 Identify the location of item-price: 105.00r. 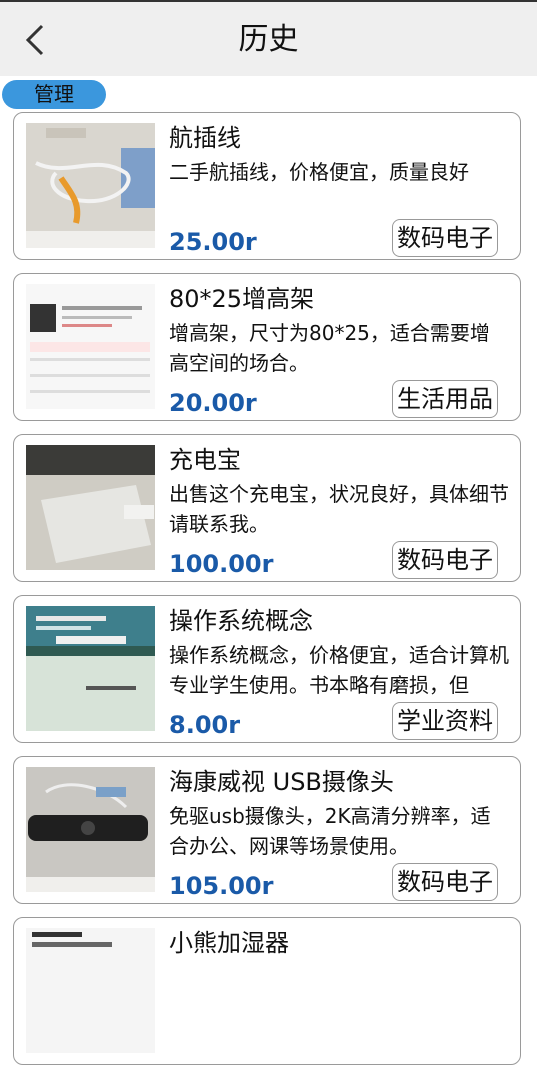
(221, 886).